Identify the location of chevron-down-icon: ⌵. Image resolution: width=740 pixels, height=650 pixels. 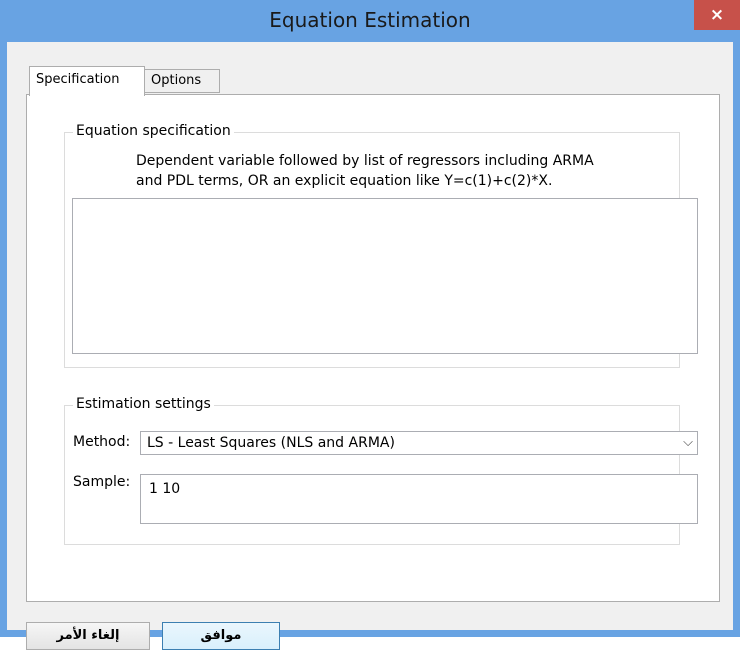
(688, 443).